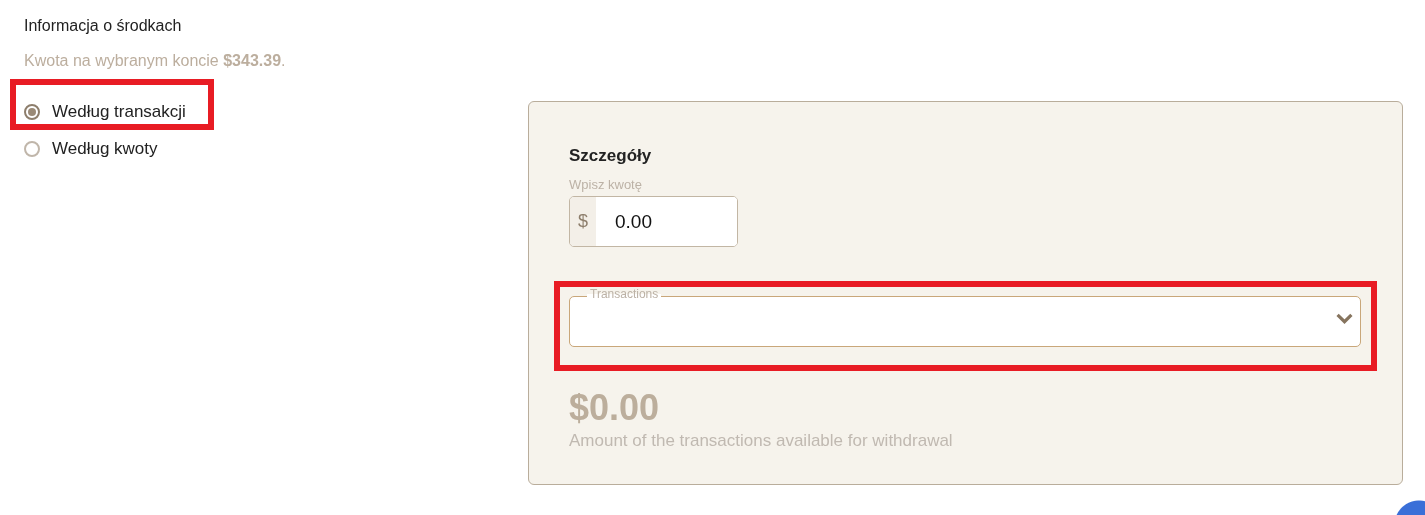  I want to click on radio-option: Według transakcji, so click(105, 111).